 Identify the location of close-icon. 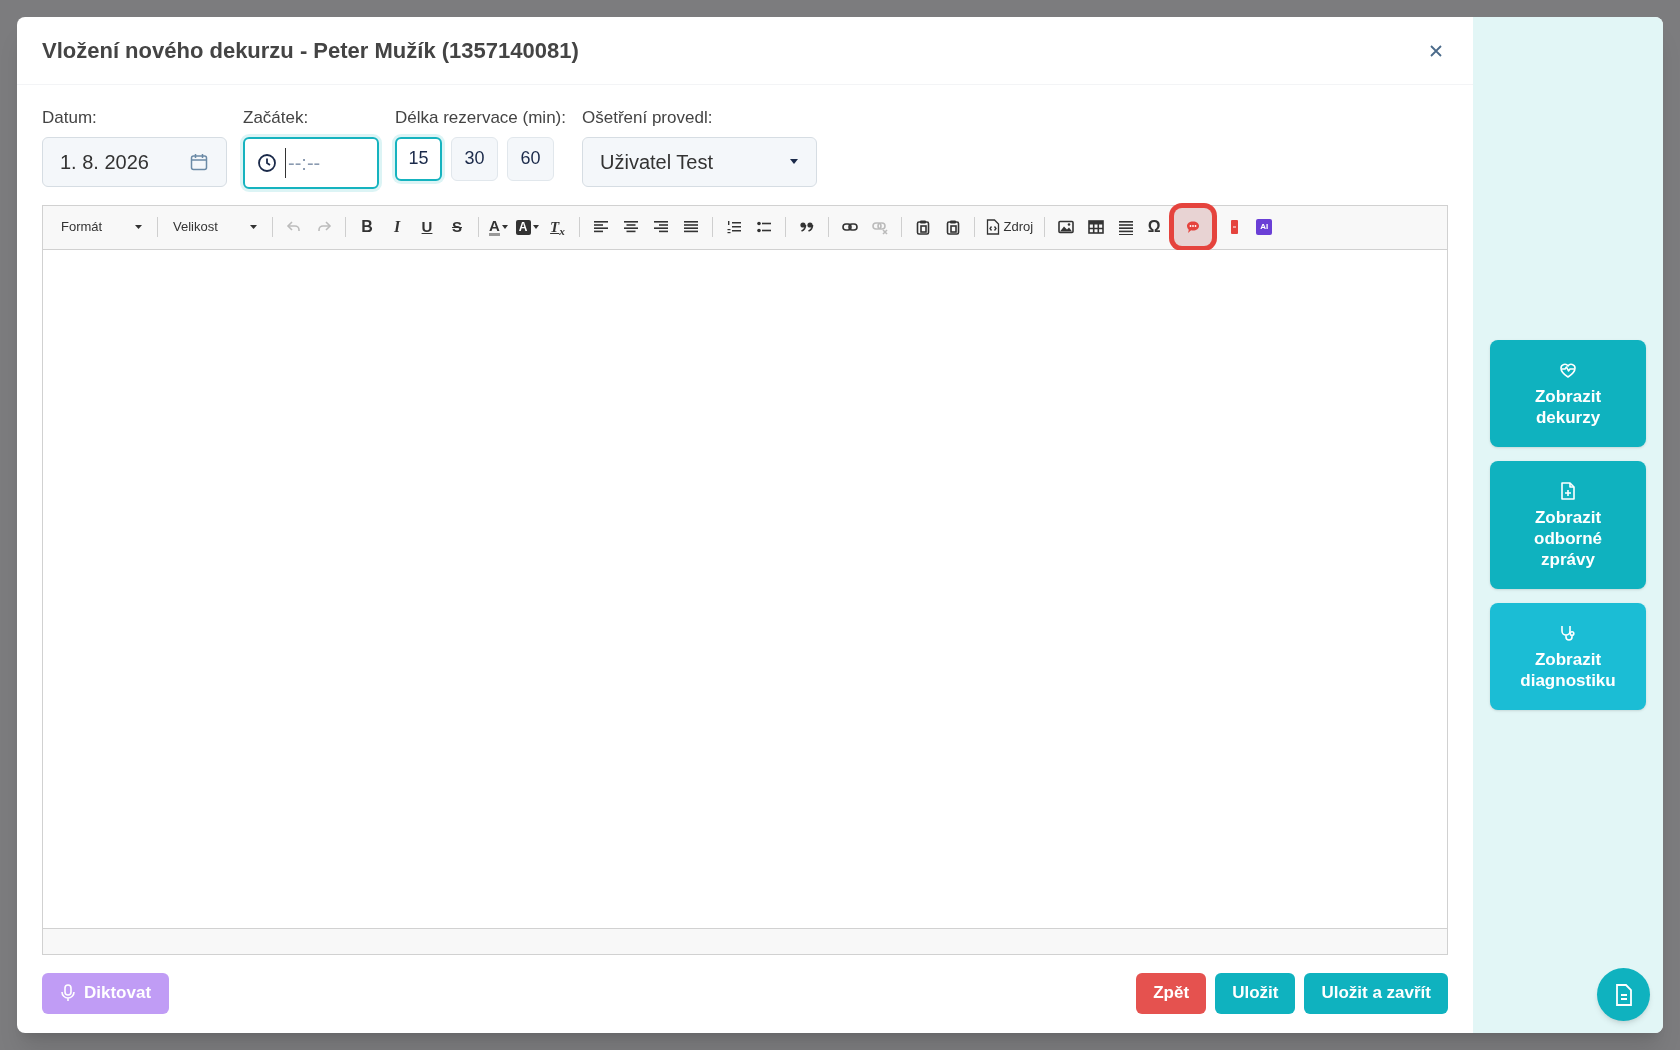
(1436, 50).